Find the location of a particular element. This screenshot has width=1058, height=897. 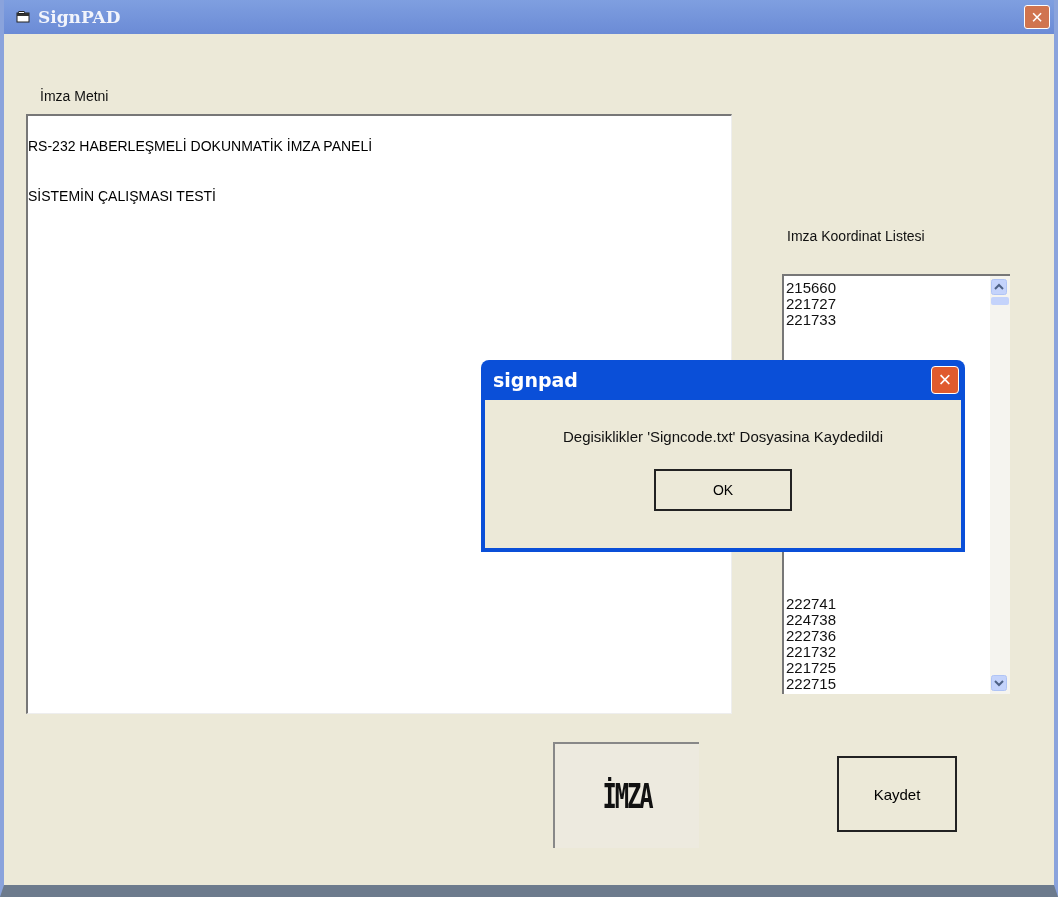

window-title: SignPAD is located at coordinates (79, 17).